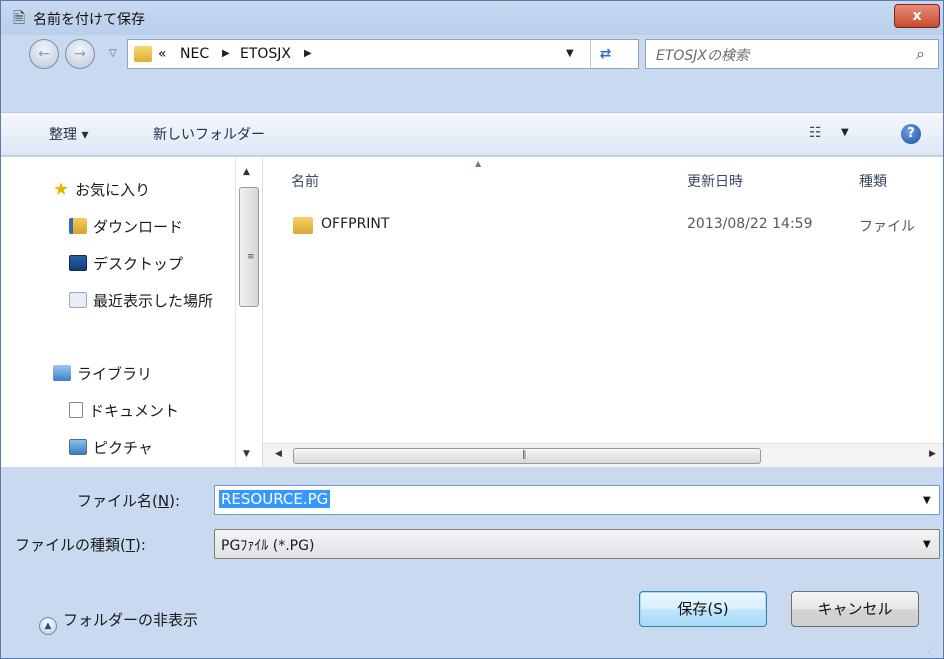 The image size is (944, 659). What do you see at coordinates (80, 545) in the screenshot?
I see `filetype-label: ファイルの種類(T):` at bounding box center [80, 545].